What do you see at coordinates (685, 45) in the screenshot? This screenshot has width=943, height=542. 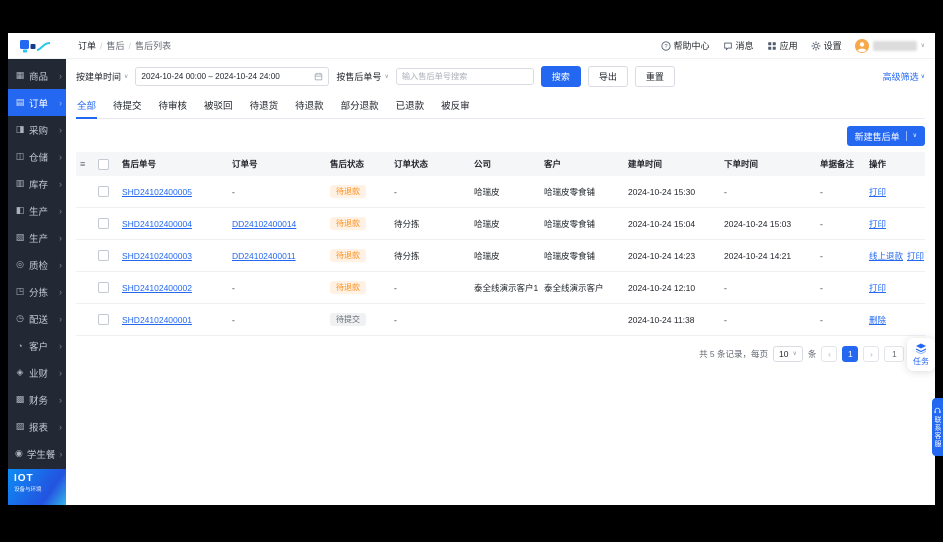 I see `help-center-link: ? 帮助中心` at bounding box center [685, 45].